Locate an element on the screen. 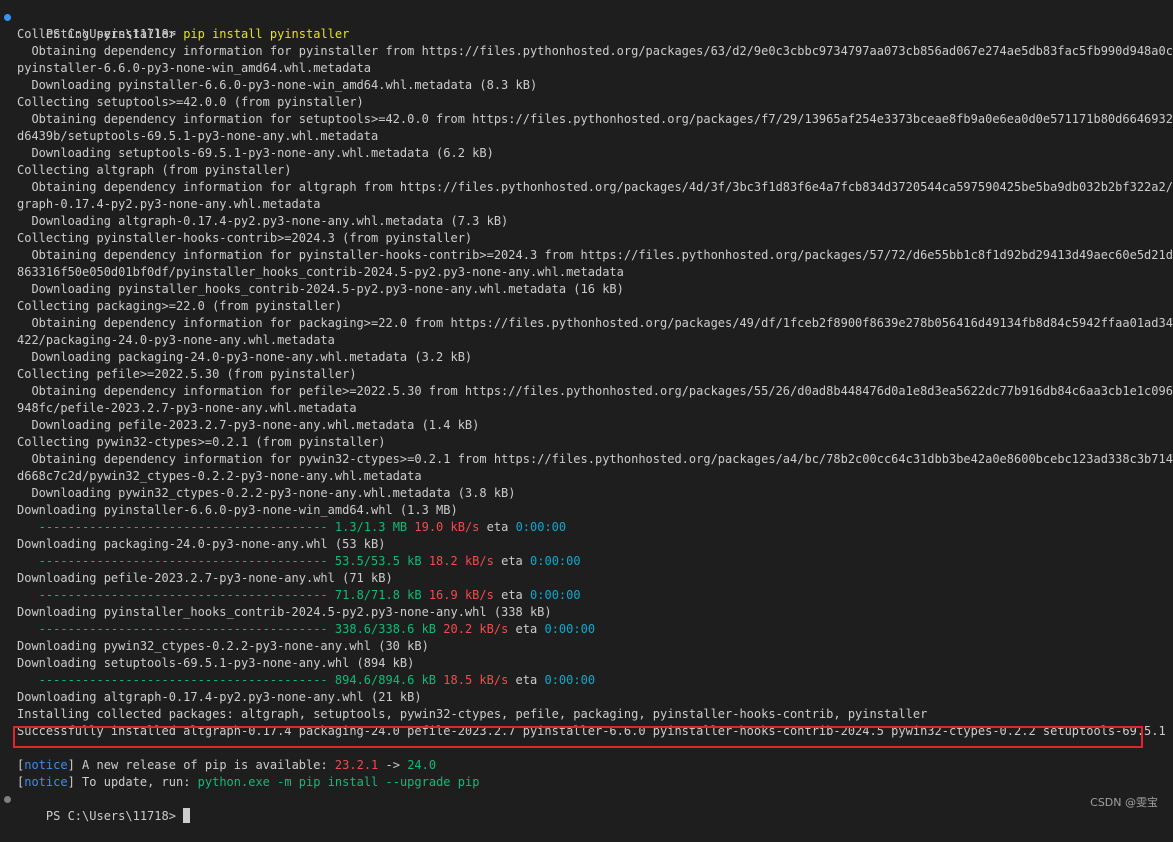  notice-text: A new release of pip is available: is located at coordinates (204, 765).